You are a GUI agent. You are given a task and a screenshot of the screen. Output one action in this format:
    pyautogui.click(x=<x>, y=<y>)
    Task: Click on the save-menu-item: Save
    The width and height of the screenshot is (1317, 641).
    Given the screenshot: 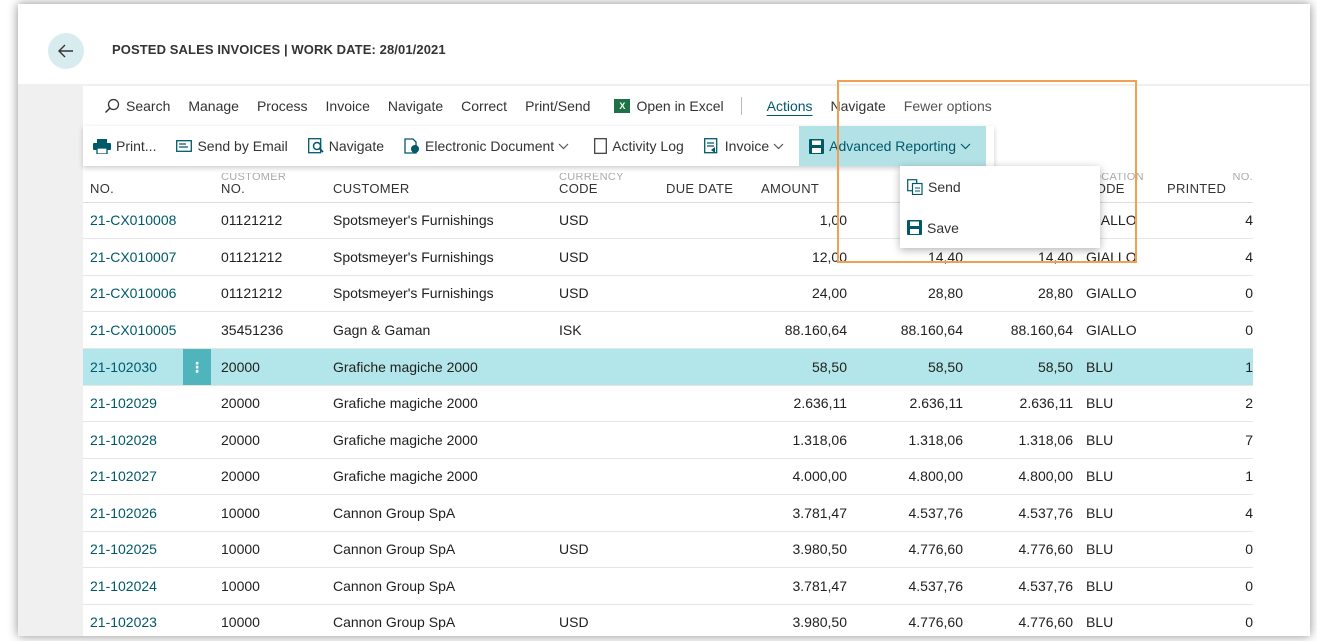 What is the action you would take?
    pyautogui.click(x=1000, y=227)
    